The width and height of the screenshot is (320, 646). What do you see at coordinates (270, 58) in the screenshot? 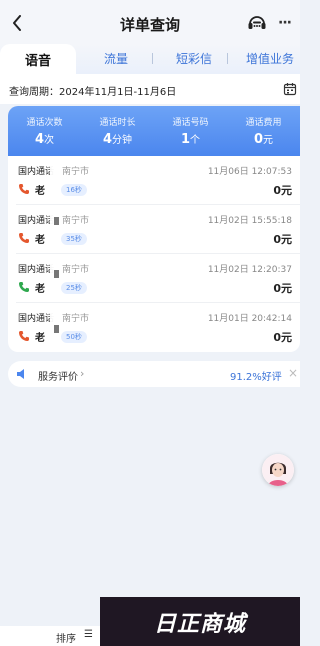
I see `tab-value-added: 增值业务` at bounding box center [270, 58].